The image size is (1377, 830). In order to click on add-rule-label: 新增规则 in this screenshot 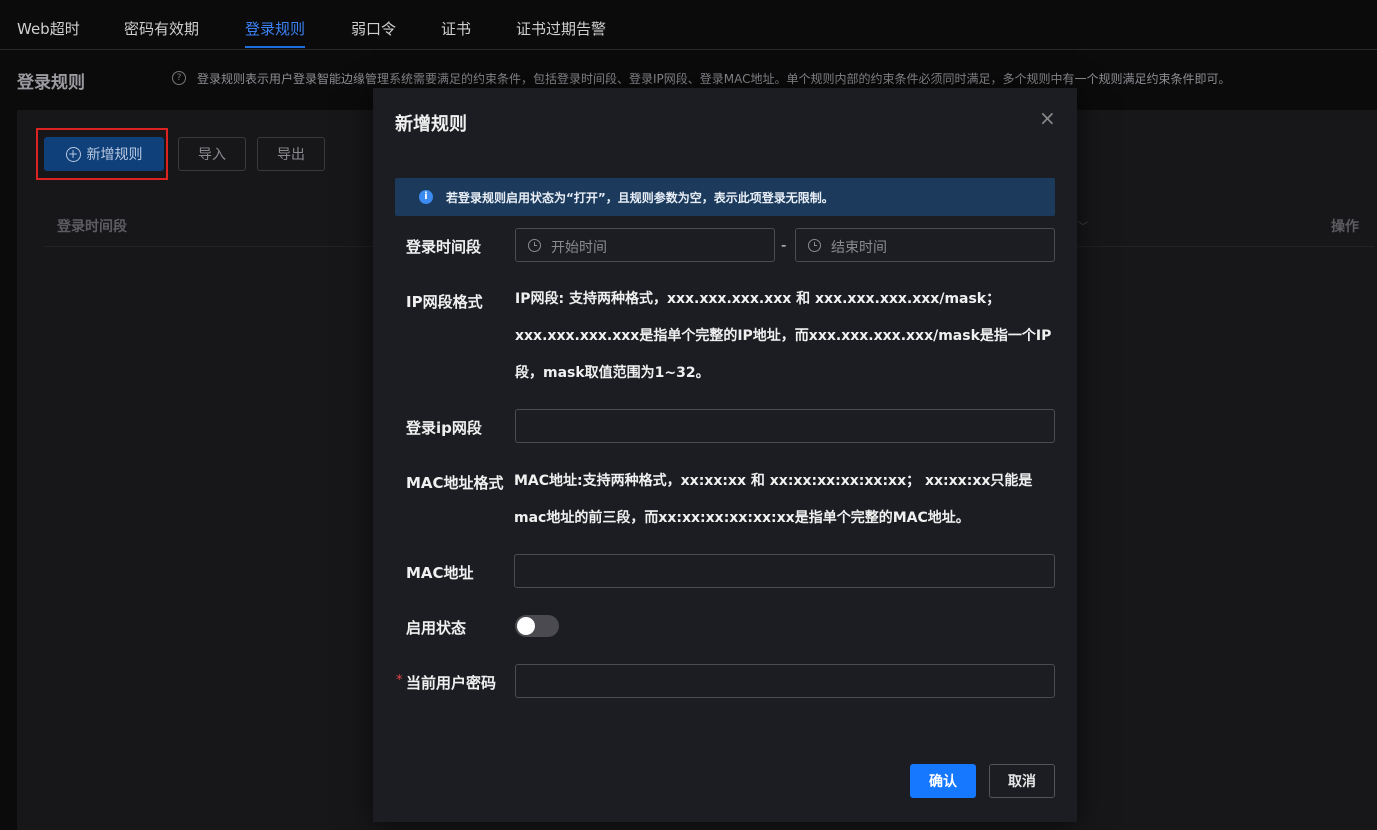, I will do `click(114, 155)`.